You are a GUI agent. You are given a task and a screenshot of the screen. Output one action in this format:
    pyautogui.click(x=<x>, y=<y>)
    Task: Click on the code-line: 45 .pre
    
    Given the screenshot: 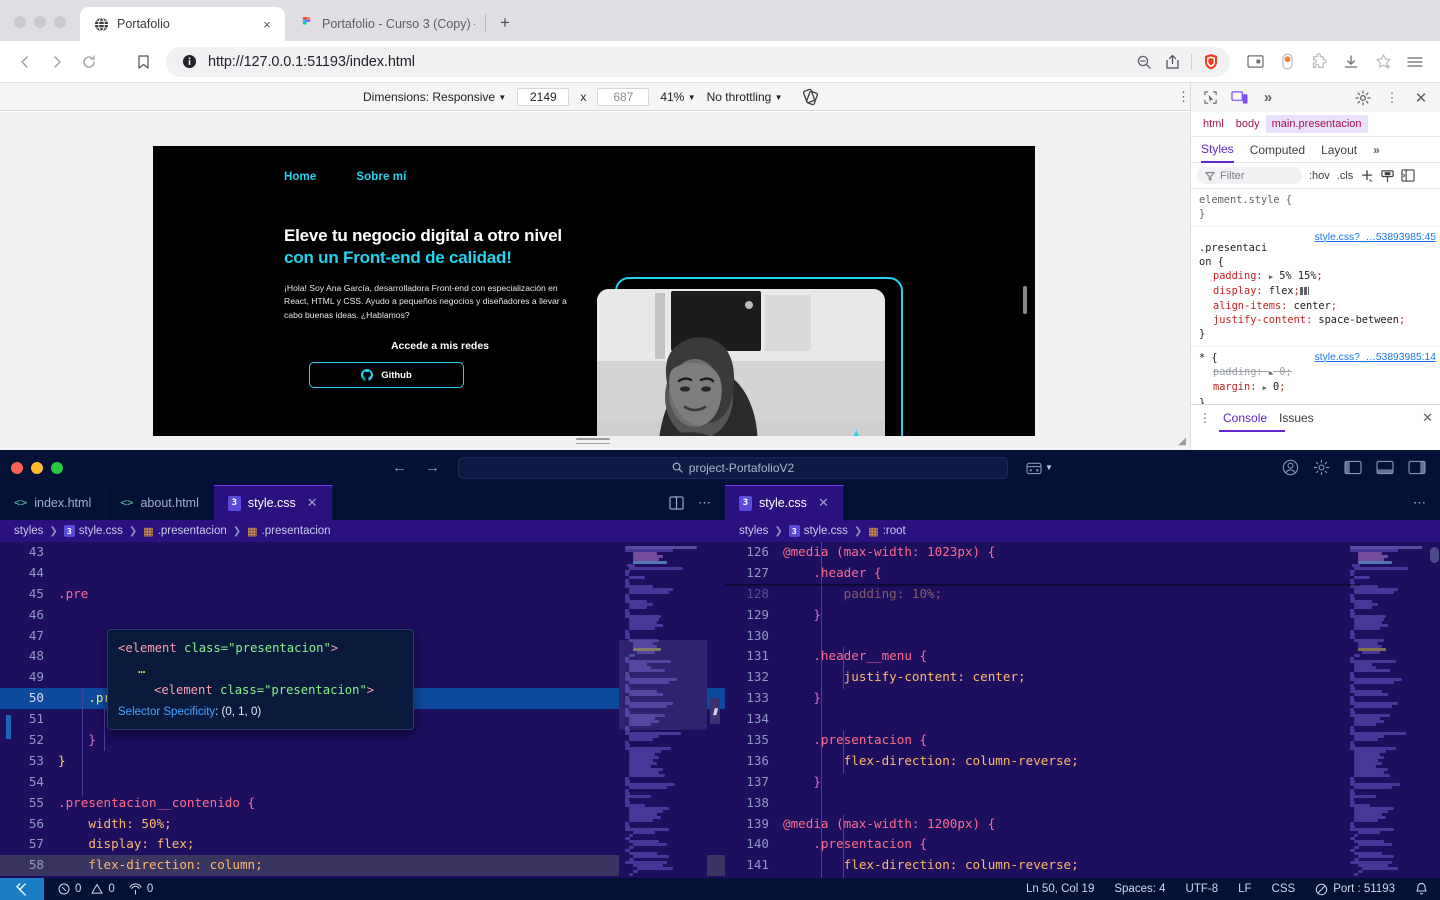 What is the action you would take?
    pyautogui.click(x=362, y=594)
    